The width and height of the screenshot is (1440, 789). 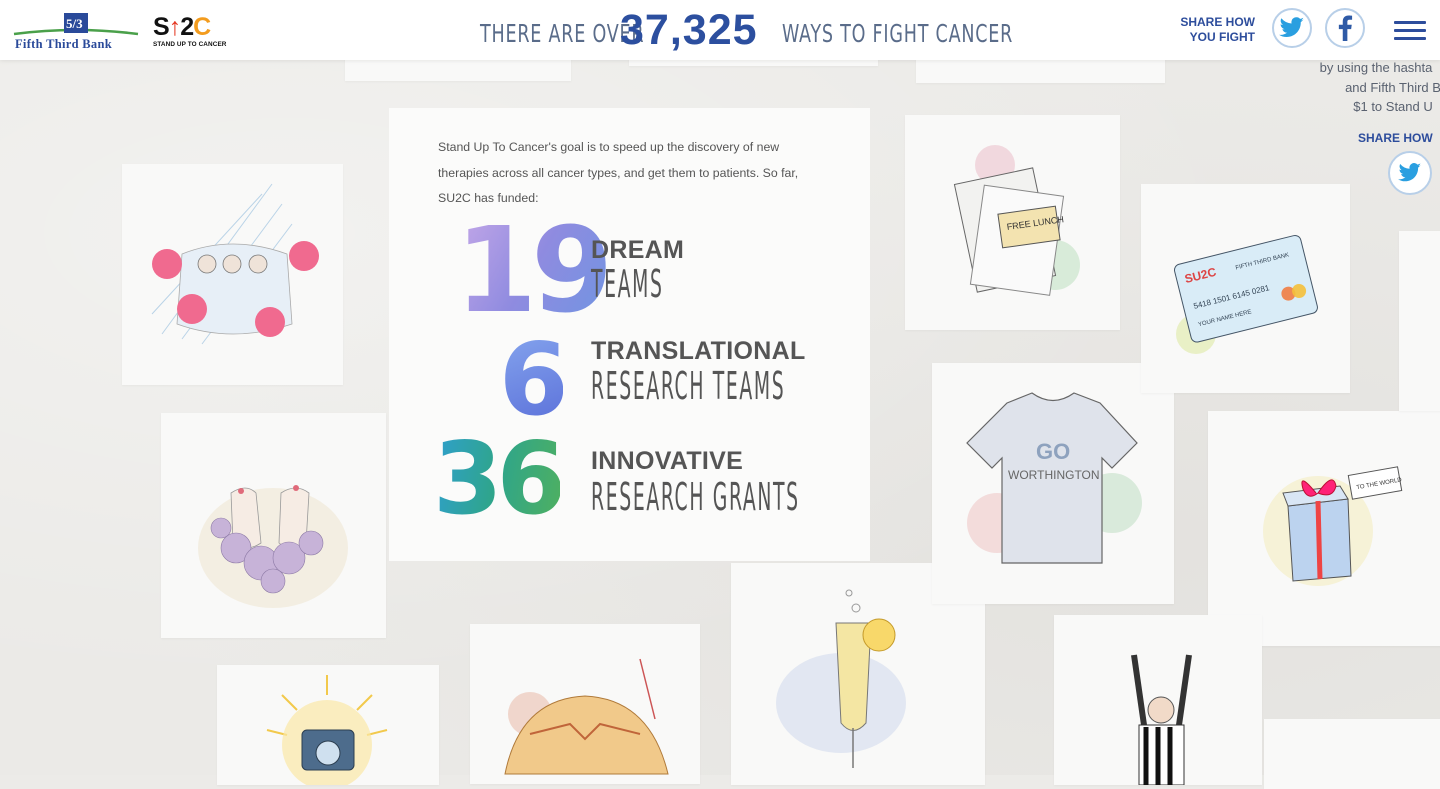 What do you see at coordinates (1419, 321) in the screenshot?
I see `card-edge-right` at bounding box center [1419, 321].